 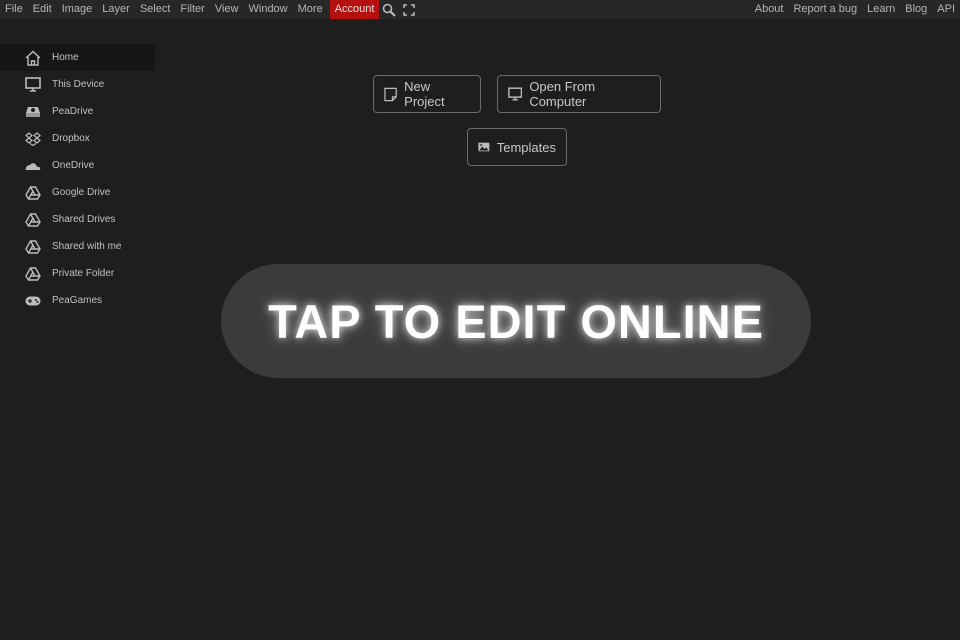 I want to click on menu-select: Select, so click(x=155, y=9).